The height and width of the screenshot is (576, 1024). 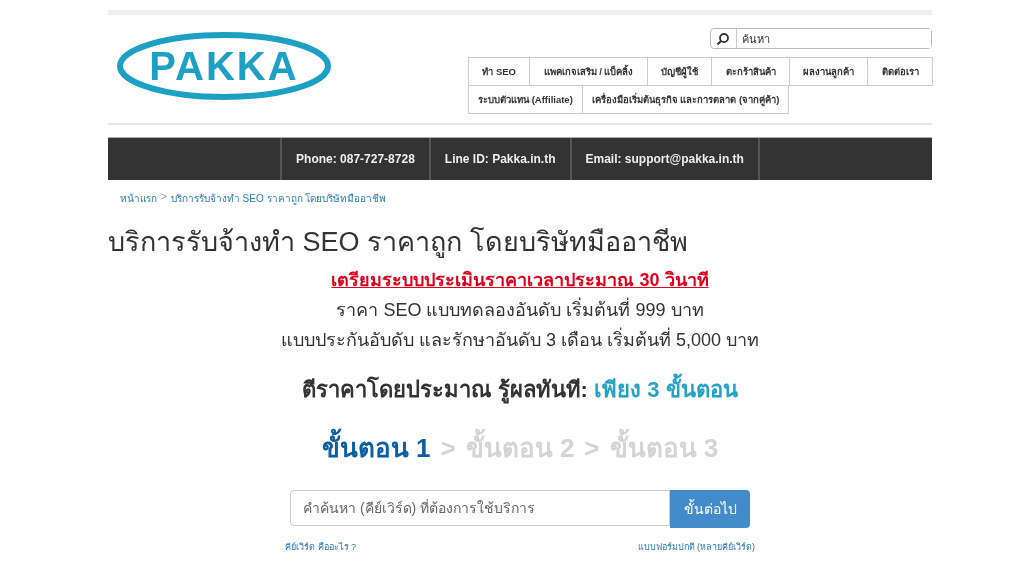 What do you see at coordinates (710, 509) in the screenshot?
I see `next-button: ขั้นต่อไป` at bounding box center [710, 509].